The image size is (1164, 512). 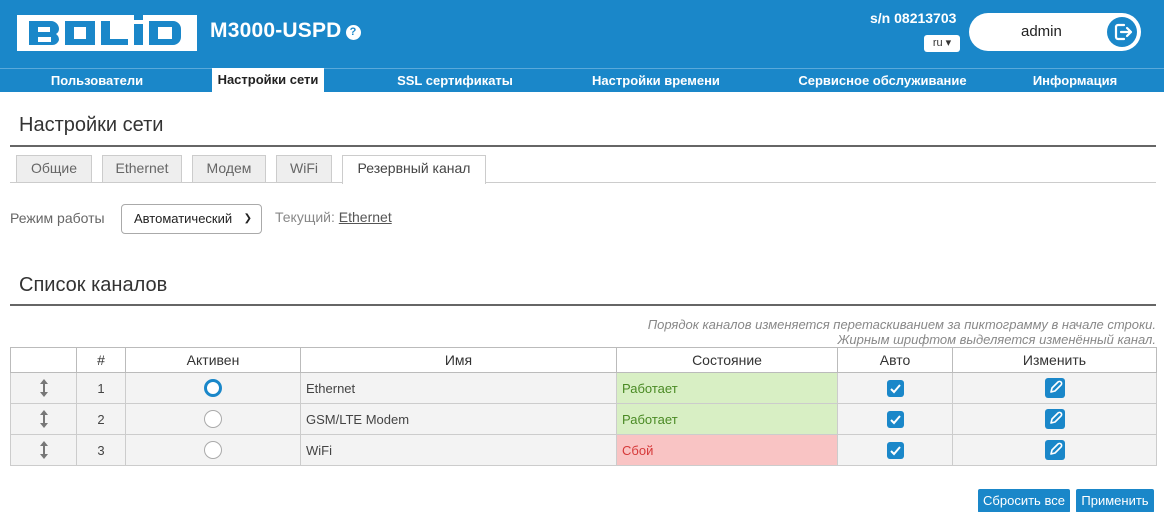 What do you see at coordinates (54, 168) in the screenshot?
I see `tab-general: Общие` at bounding box center [54, 168].